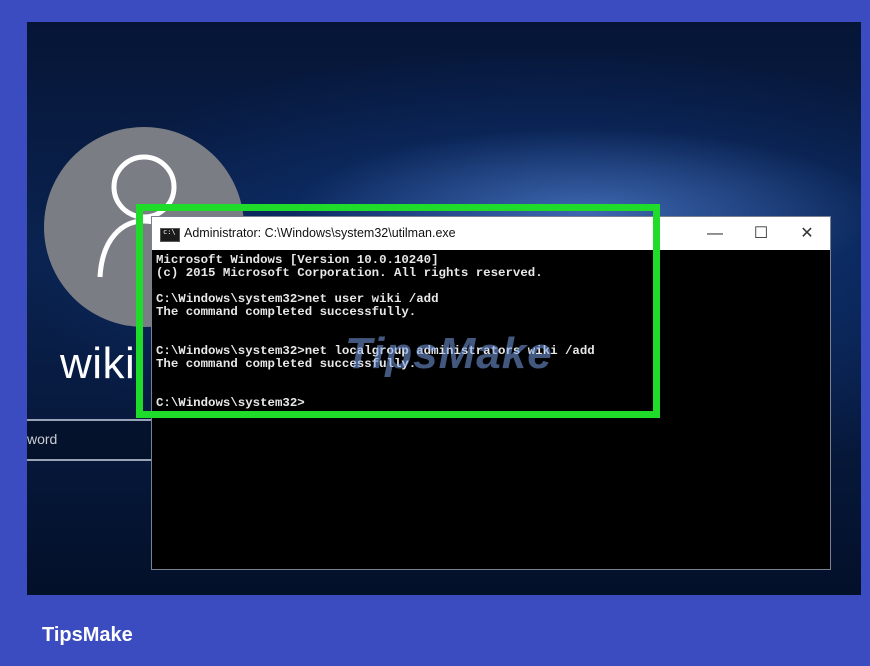 Image resolution: width=870 pixels, height=666 pixels. Describe the element at coordinates (715, 233) in the screenshot. I see `minimize-button: —` at that location.